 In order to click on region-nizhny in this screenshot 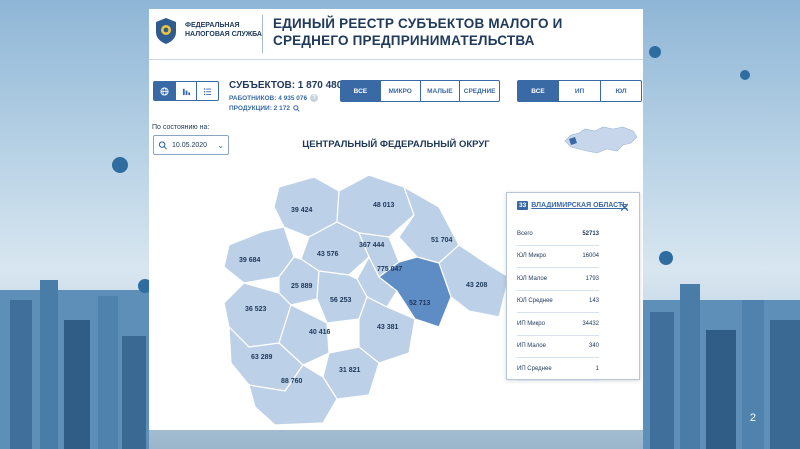, I will do `click(474, 281)`.